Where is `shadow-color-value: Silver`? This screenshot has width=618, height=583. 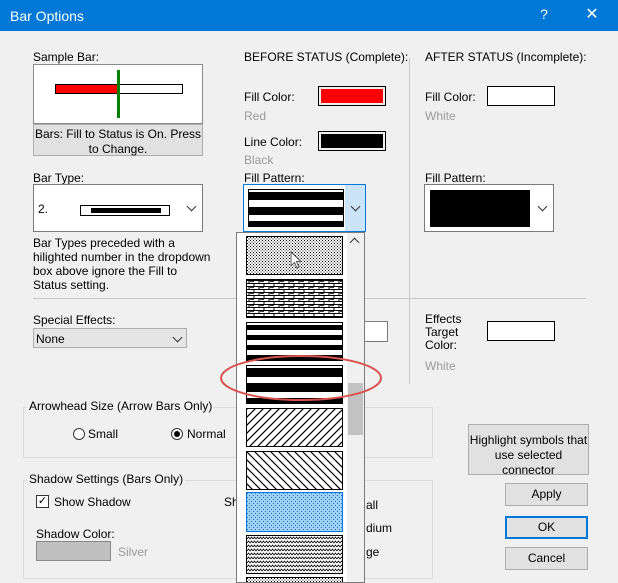
shadow-color-value: Silver is located at coordinates (133, 552).